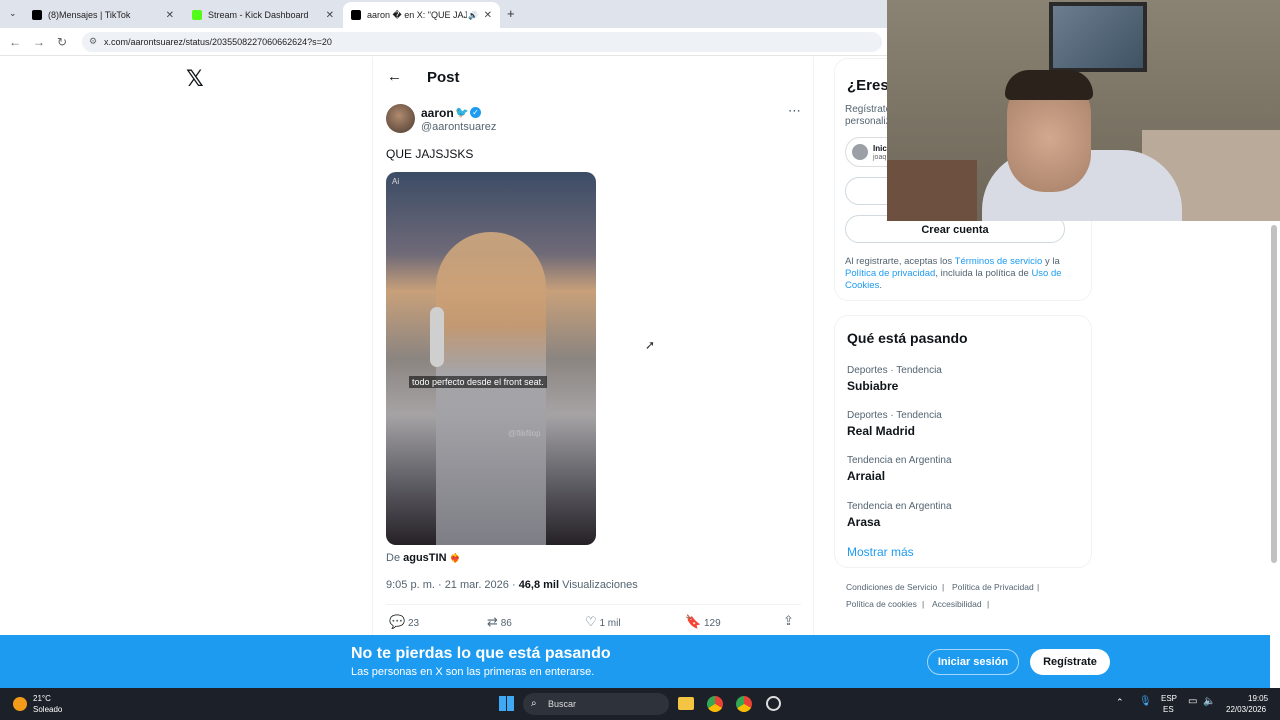  I want to click on page-scrollbar, so click(1274, 394).